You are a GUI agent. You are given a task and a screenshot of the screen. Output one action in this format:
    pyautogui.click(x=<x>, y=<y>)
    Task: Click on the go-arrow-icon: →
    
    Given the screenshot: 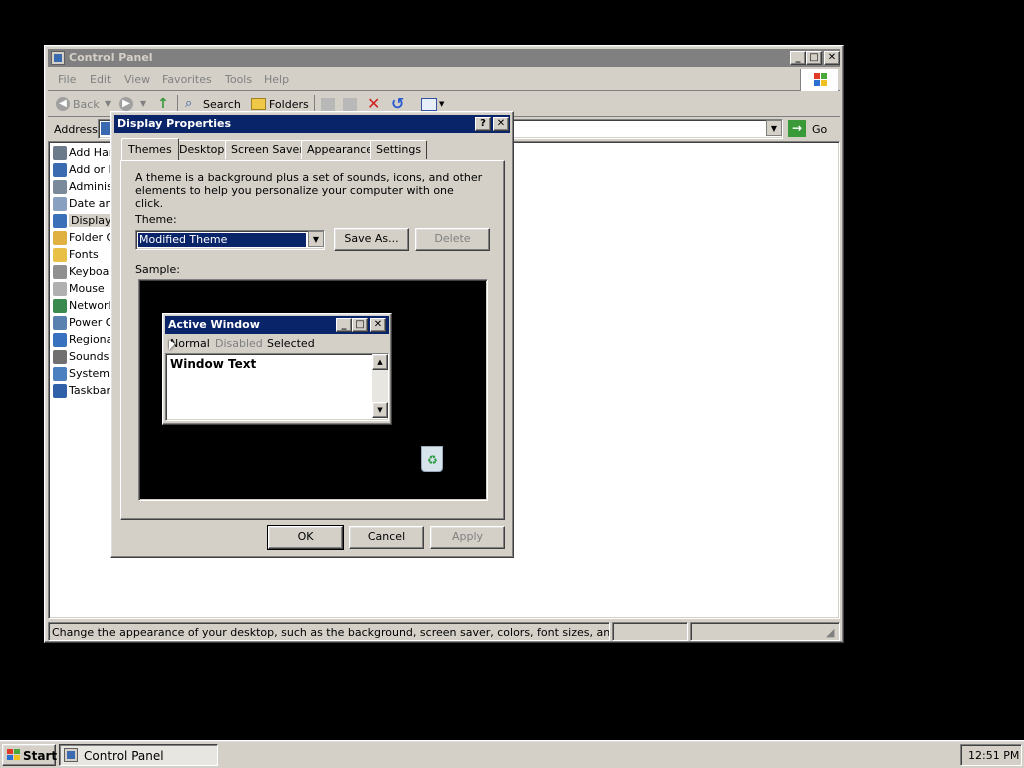 What is the action you would take?
    pyautogui.click(x=797, y=128)
    